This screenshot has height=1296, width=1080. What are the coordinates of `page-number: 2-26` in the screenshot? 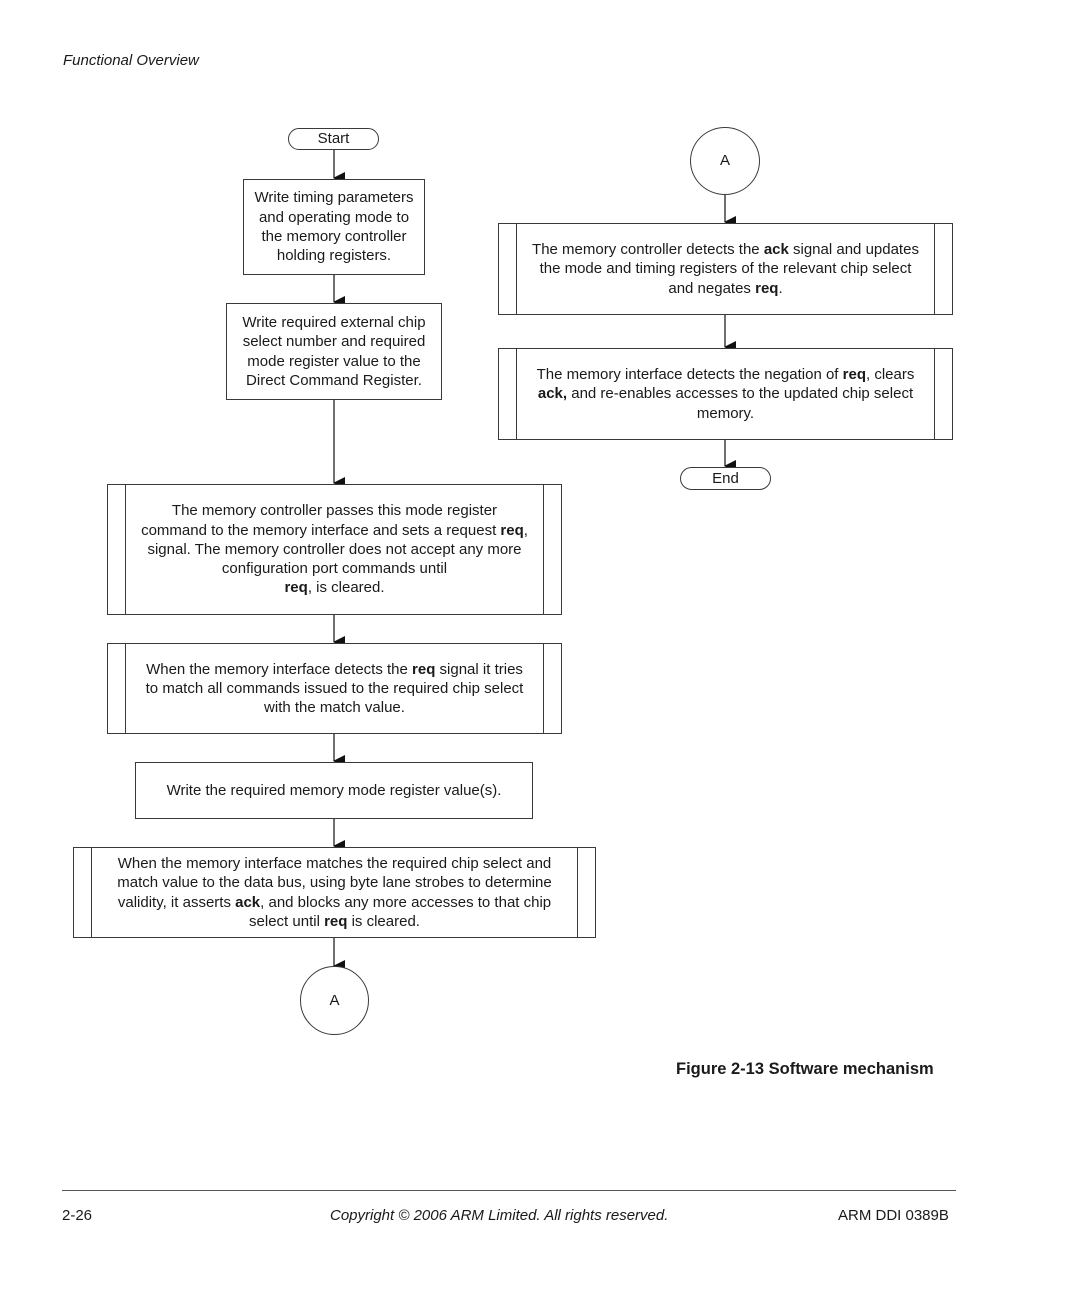 It's located at (77, 1215).